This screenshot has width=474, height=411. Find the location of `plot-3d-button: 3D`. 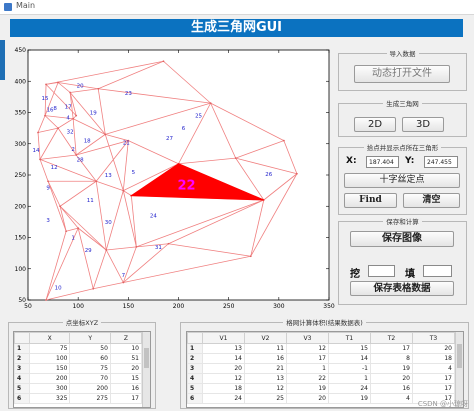

plot-3d-button: 3D is located at coordinates (423, 124).